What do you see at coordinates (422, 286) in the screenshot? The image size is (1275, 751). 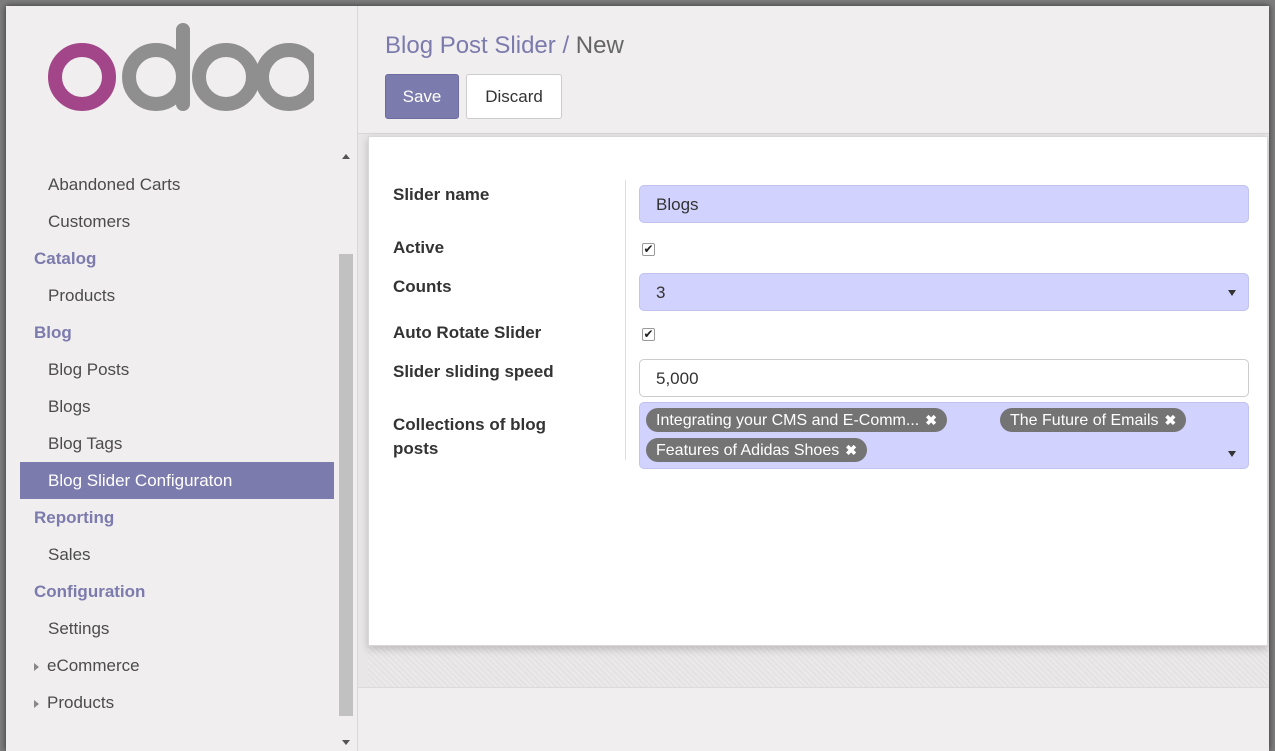 I see `counts-label: Counts` at bounding box center [422, 286].